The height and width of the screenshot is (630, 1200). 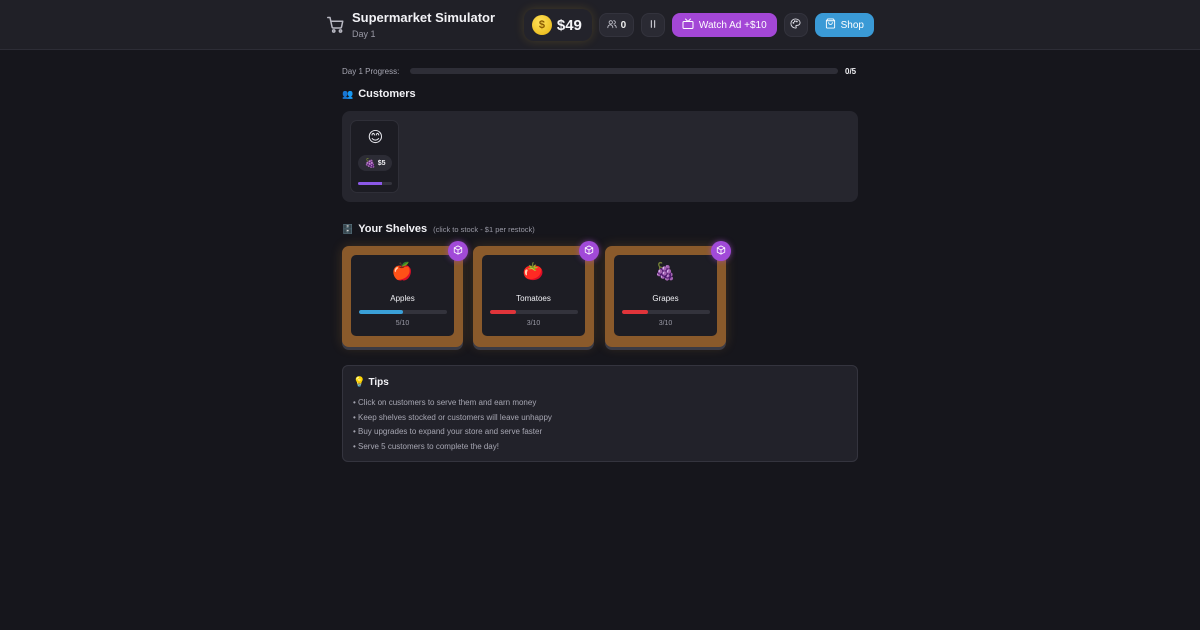 I want to click on tv-icon, so click(x=688, y=25).